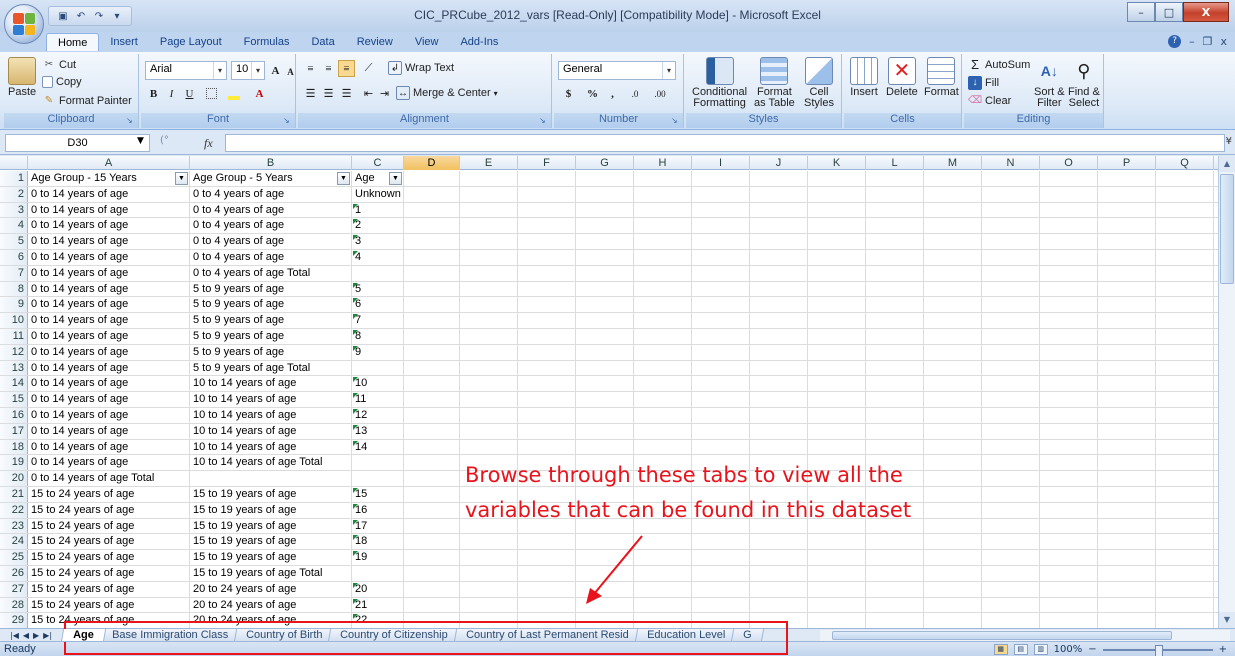  I want to click on cell-m1, so click(953, 178).